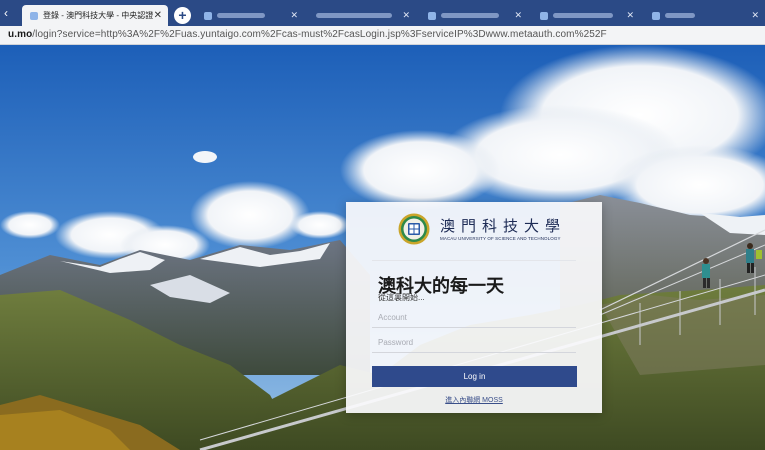 This screenshot has width=765, height=450. I want to click on account-input, so click(474, 318).